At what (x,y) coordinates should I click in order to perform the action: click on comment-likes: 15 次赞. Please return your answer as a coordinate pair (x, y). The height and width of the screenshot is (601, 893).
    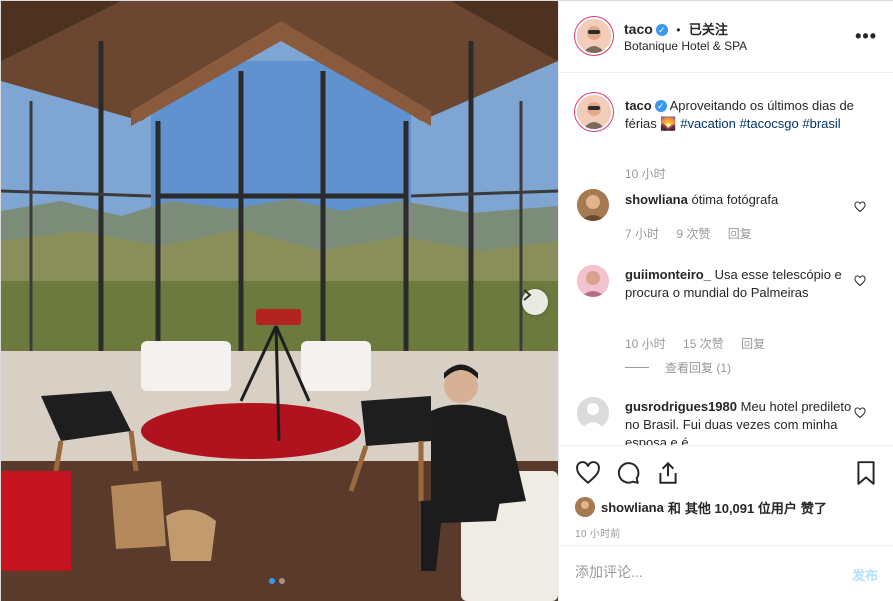
    Looking at the image, I should click on (703, 344).